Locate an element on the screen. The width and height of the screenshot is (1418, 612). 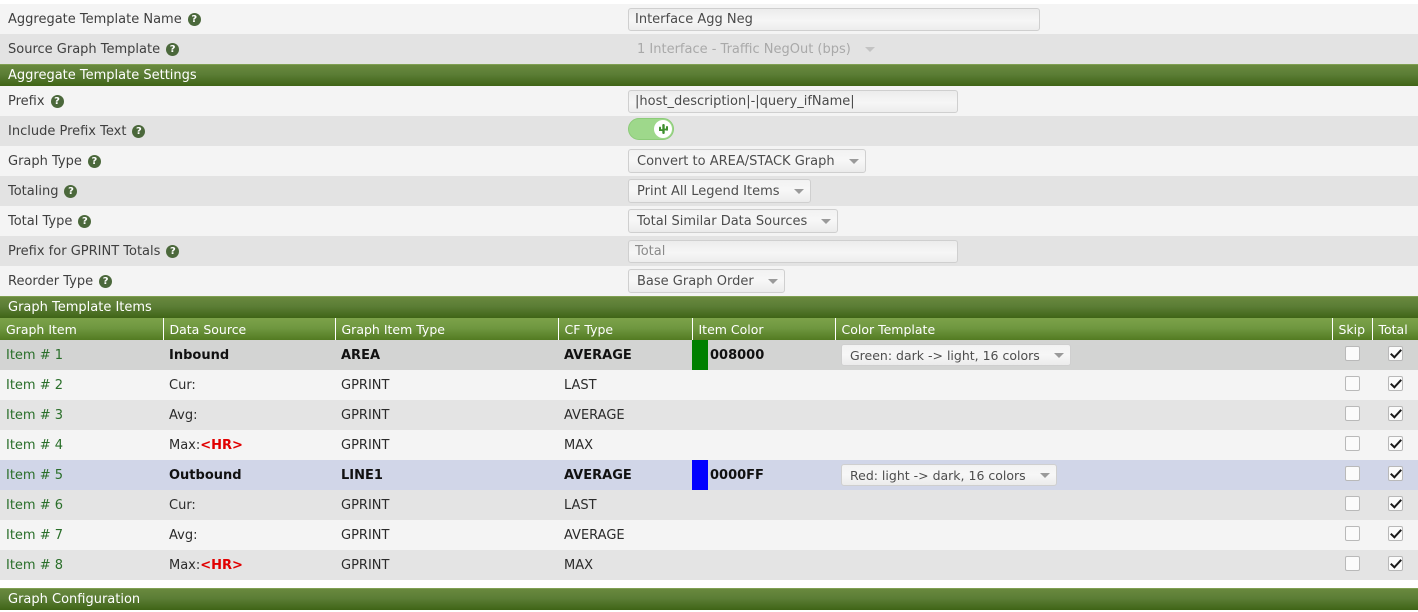
color-template-value: Red: light -> dark, 16 colors is located at coordinates (938, 475).